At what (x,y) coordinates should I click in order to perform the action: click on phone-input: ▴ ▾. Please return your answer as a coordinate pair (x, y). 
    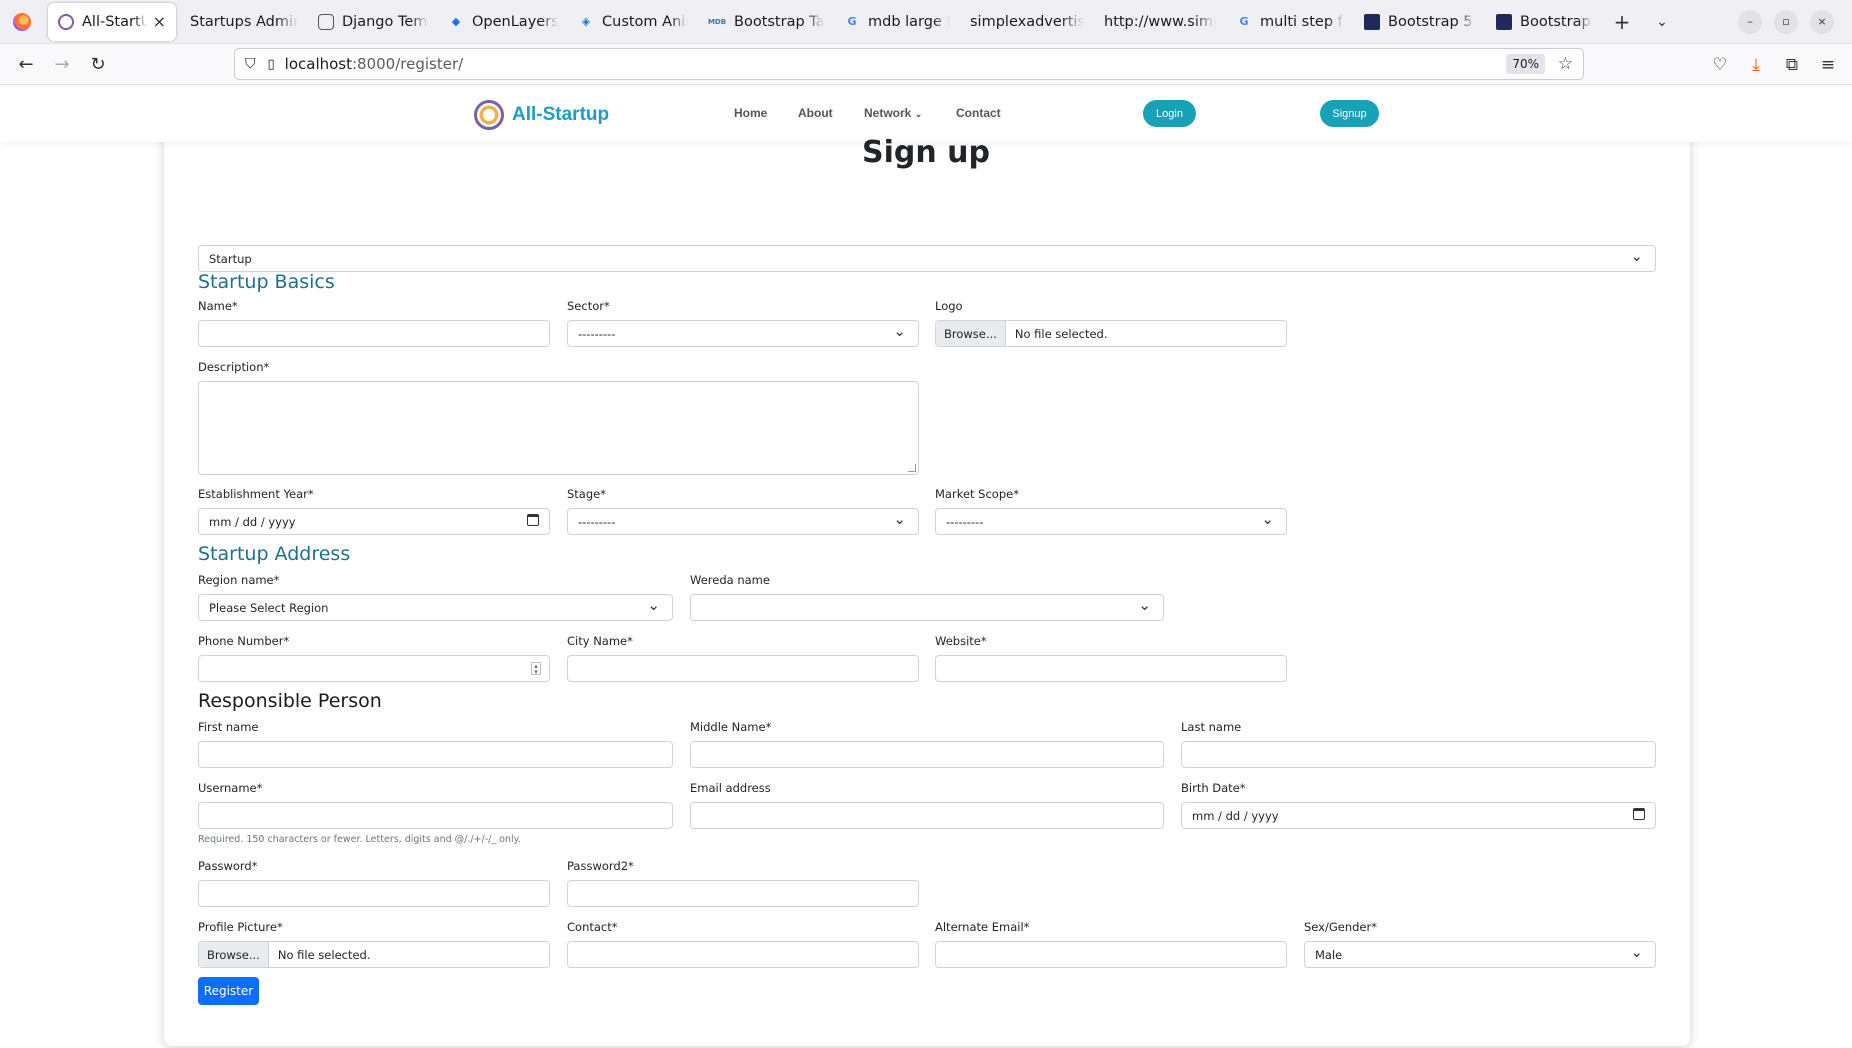
    Looking at the image, I should click on (374, 668).